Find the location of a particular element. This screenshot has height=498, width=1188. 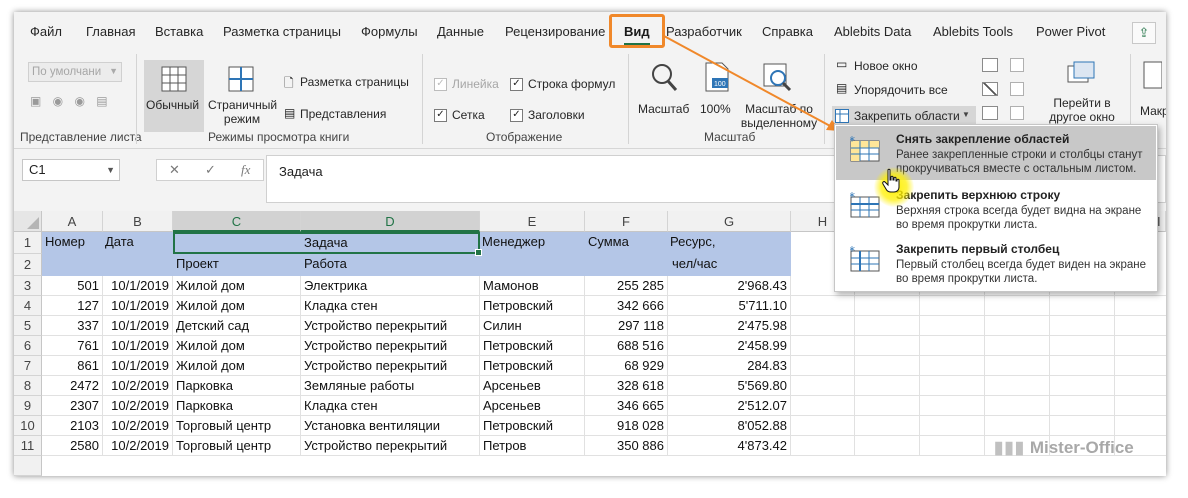

table-cell: 328 618 is located at coordinates (626, 386).